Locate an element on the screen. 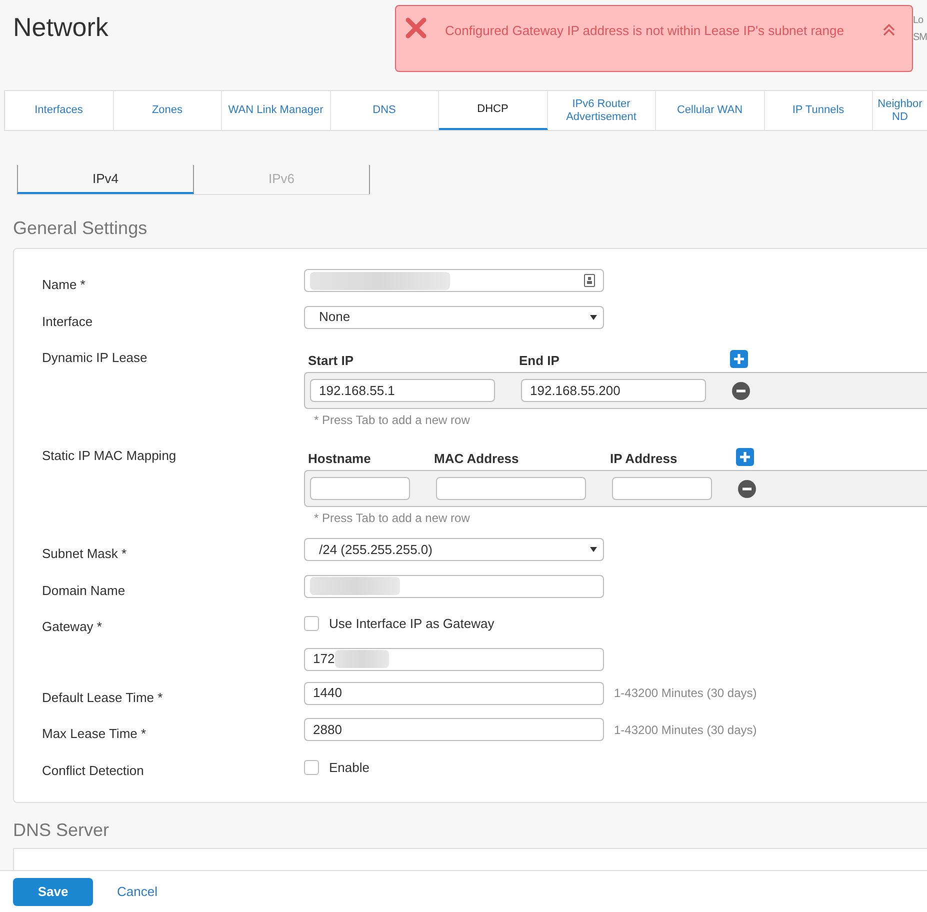  error-x-icon is located at coordinates (416, 28).